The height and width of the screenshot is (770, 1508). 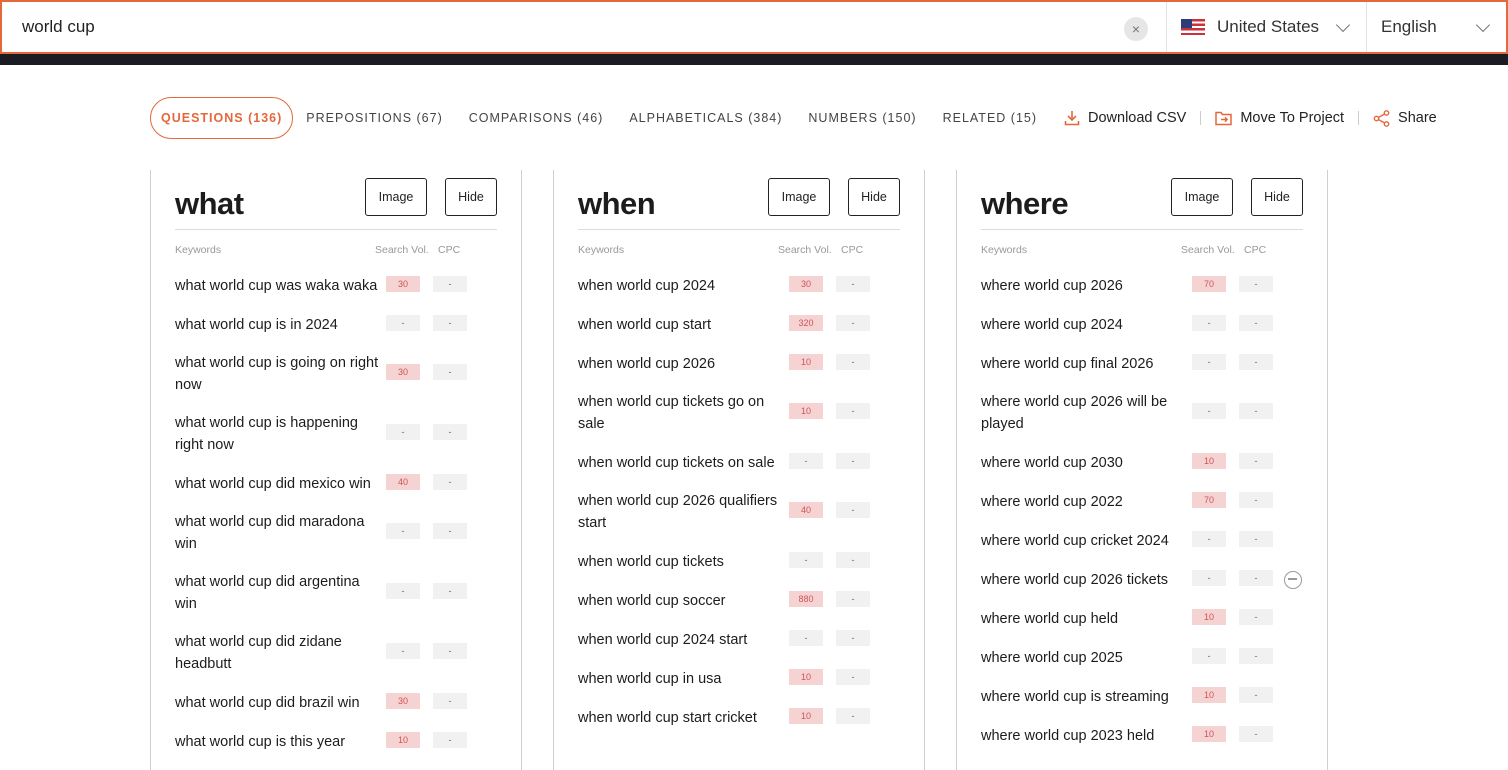 I want to click on keyword-text: where world cup 2026 tickets, so click(x=1086, y=580).